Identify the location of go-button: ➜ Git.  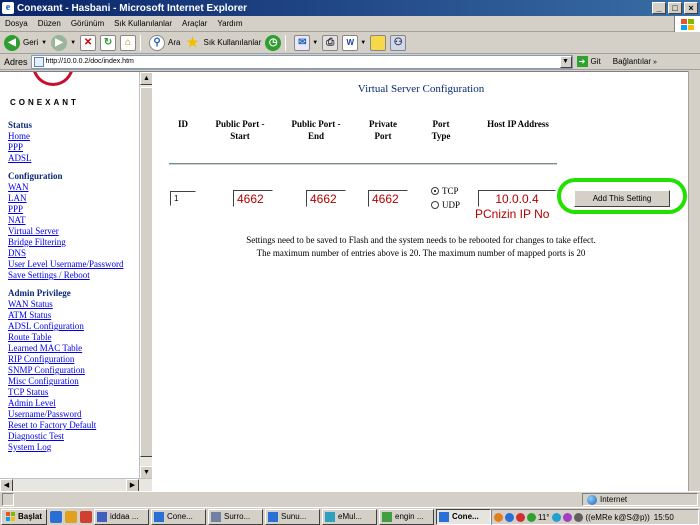
(588, 61).